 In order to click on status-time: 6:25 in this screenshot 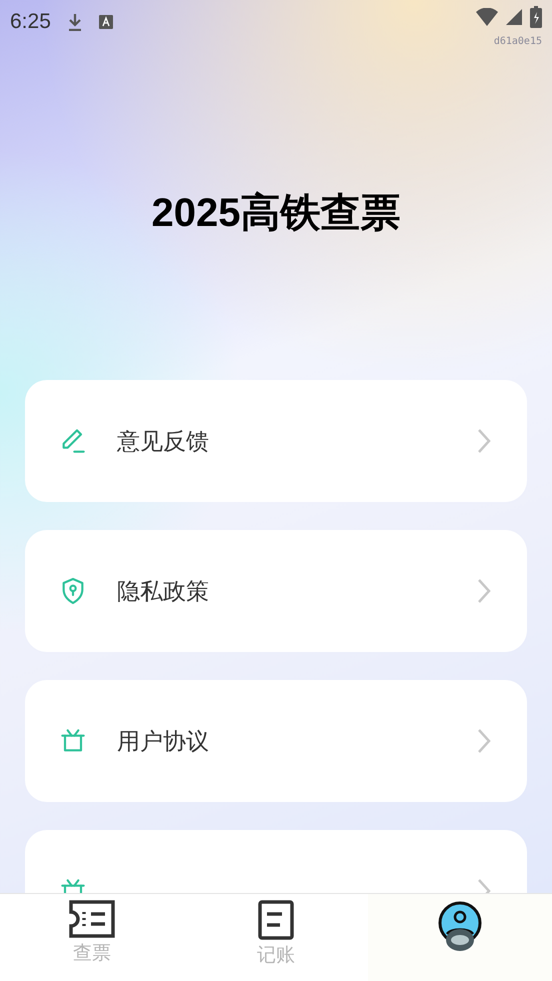, I will do `click(30, 22)`.